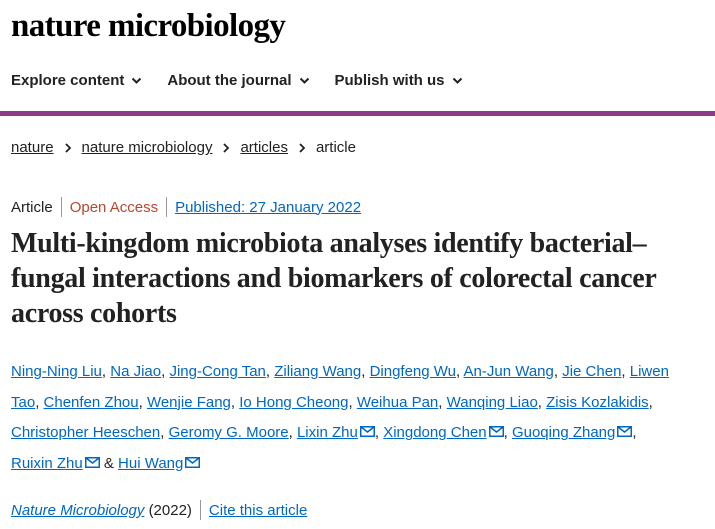 The width and height of the screenshot is (715, 529). I want to click on nav-item-label: Explore content, so click(68, 80).